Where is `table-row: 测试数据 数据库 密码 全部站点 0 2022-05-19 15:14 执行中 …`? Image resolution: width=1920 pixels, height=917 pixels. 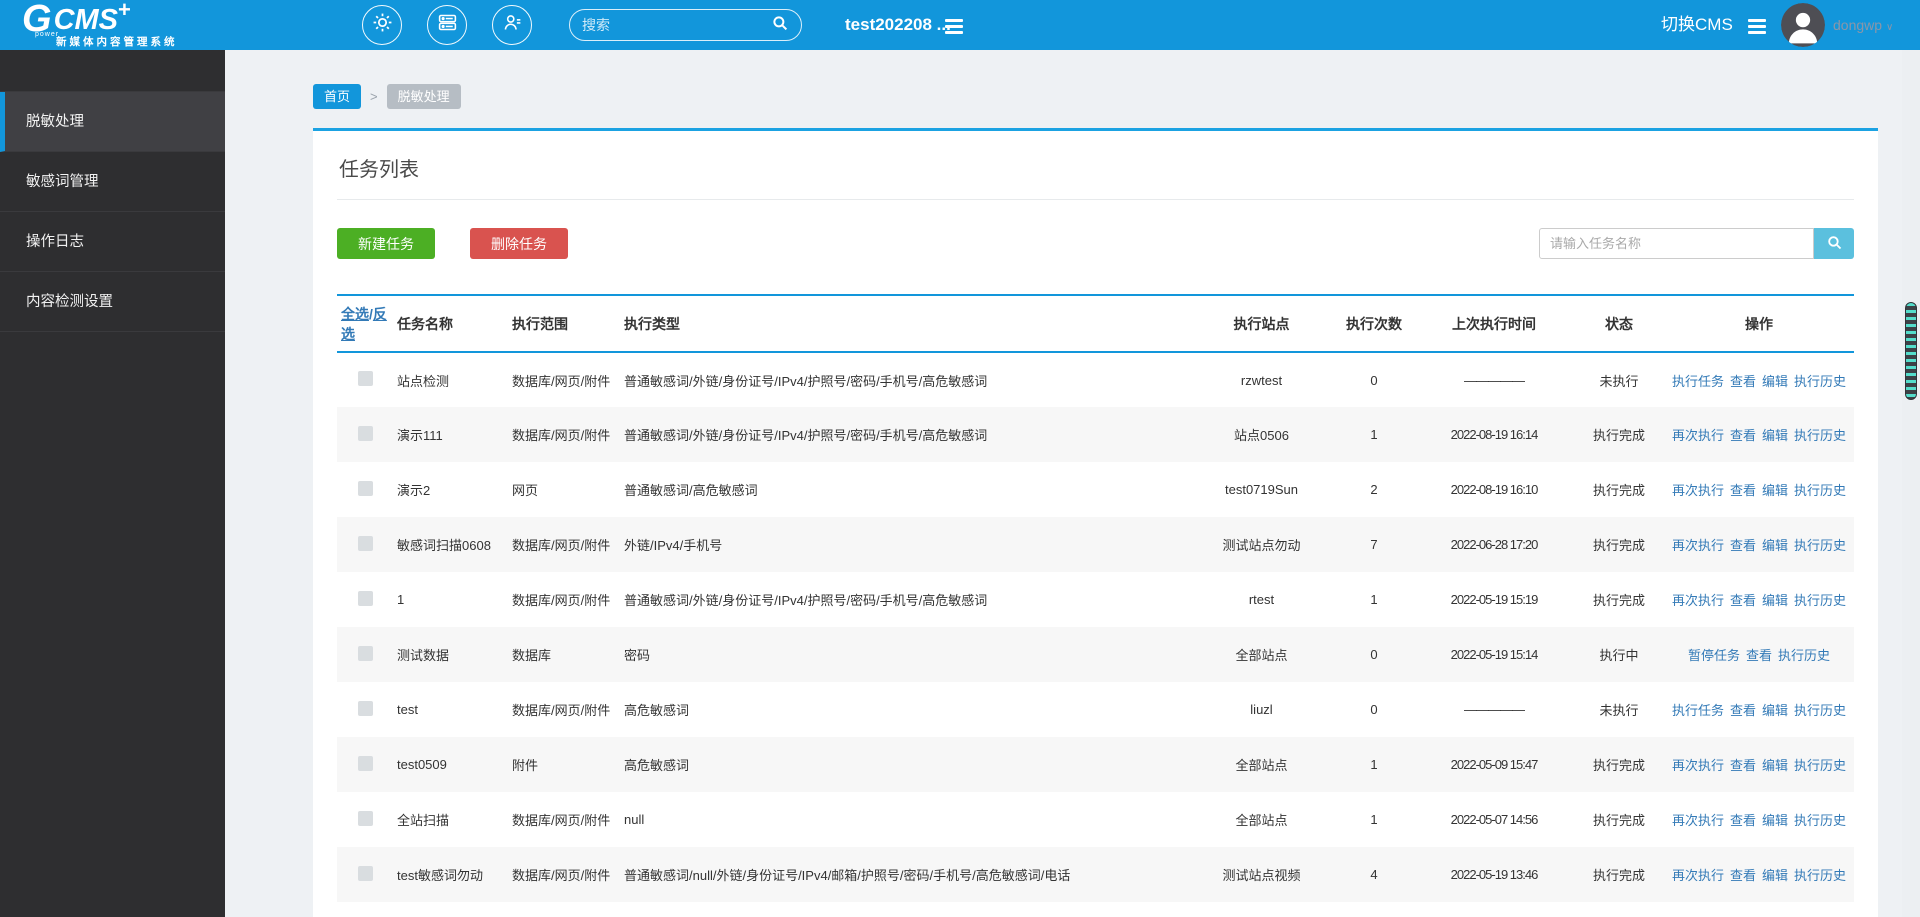 table-row: 测试数据 数据库 密码 全部站点 0 2022-05-19 15:14 执行中 … is located at coordinates (1095, 654).